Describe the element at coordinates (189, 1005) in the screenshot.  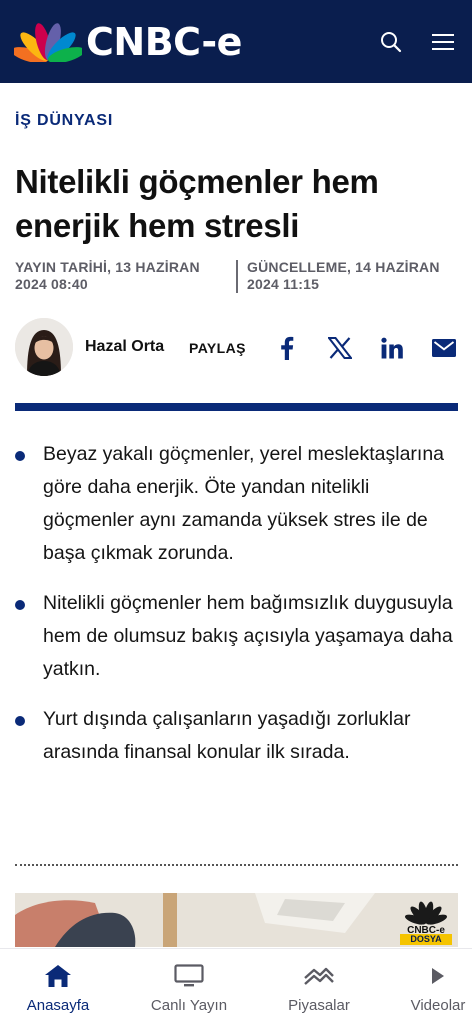
I see `nav-label-live: Canlı Yayın` at that location.